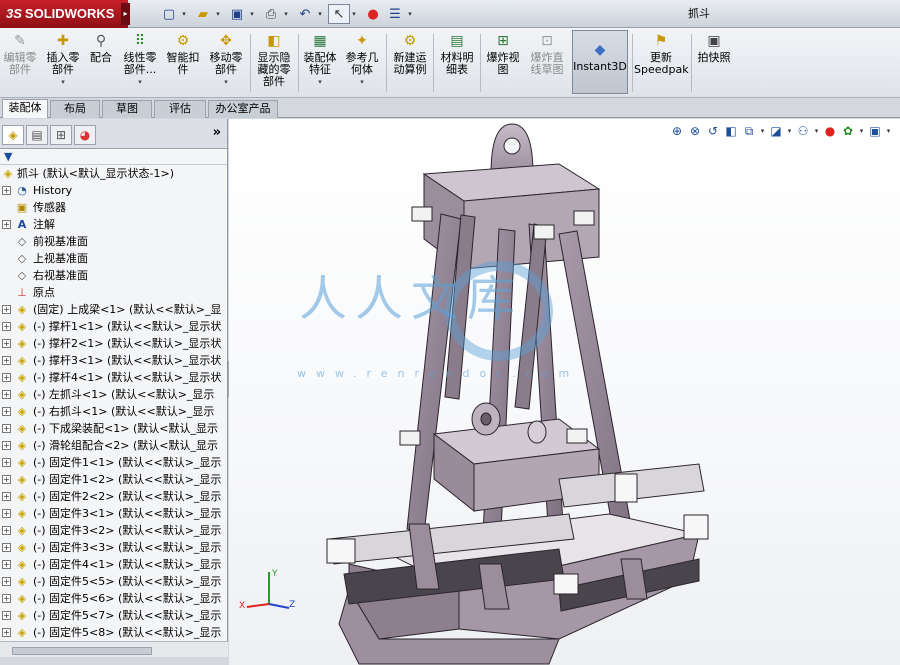  I want to click on tree-item: + ◈ (-) 下成梁装配<1> (默认<默认_显示, so click(113, 428).